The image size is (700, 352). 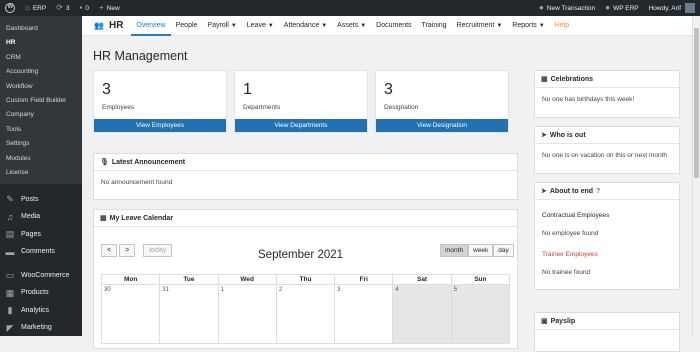 I want to click on day-header: Thu, so click(x=306, y=279).